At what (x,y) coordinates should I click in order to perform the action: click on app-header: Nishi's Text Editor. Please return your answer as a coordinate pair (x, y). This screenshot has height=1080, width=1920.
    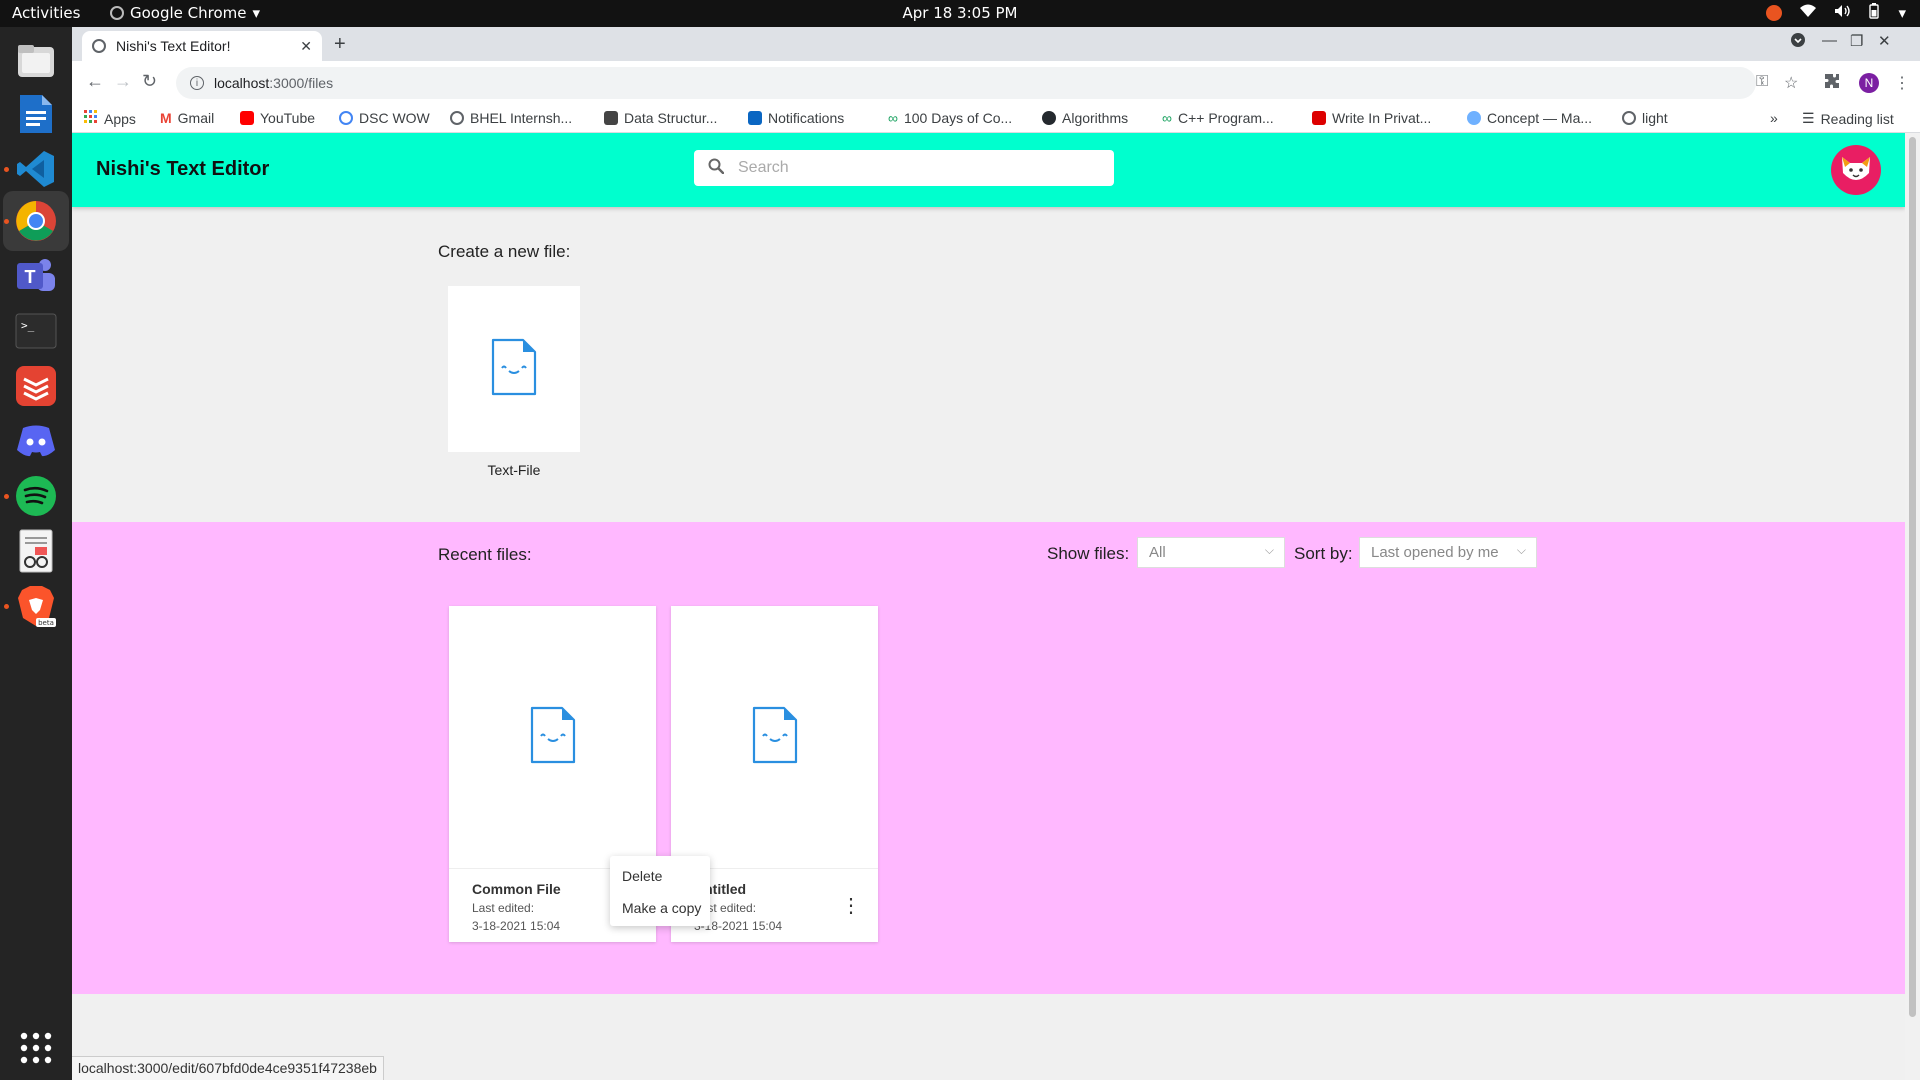
    Looking at the image, I should click on (988, 170).